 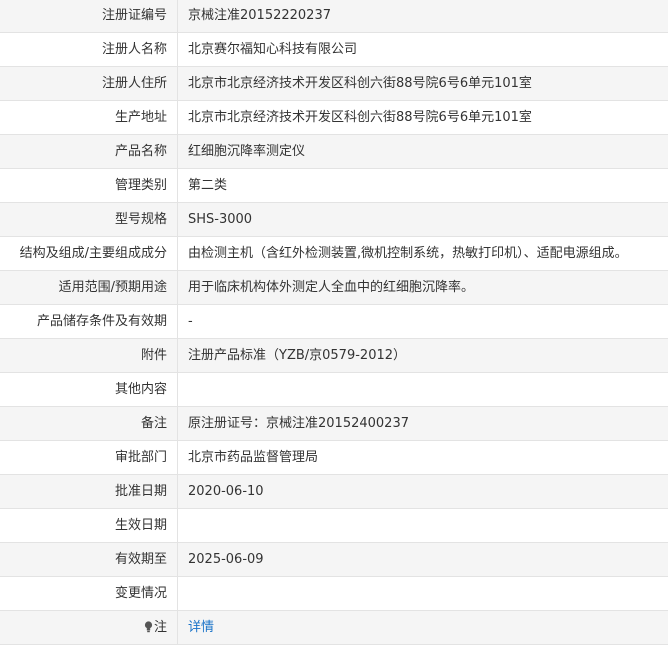 I want to click on row-other-content: 其他内容, so click(x=334, y=390).